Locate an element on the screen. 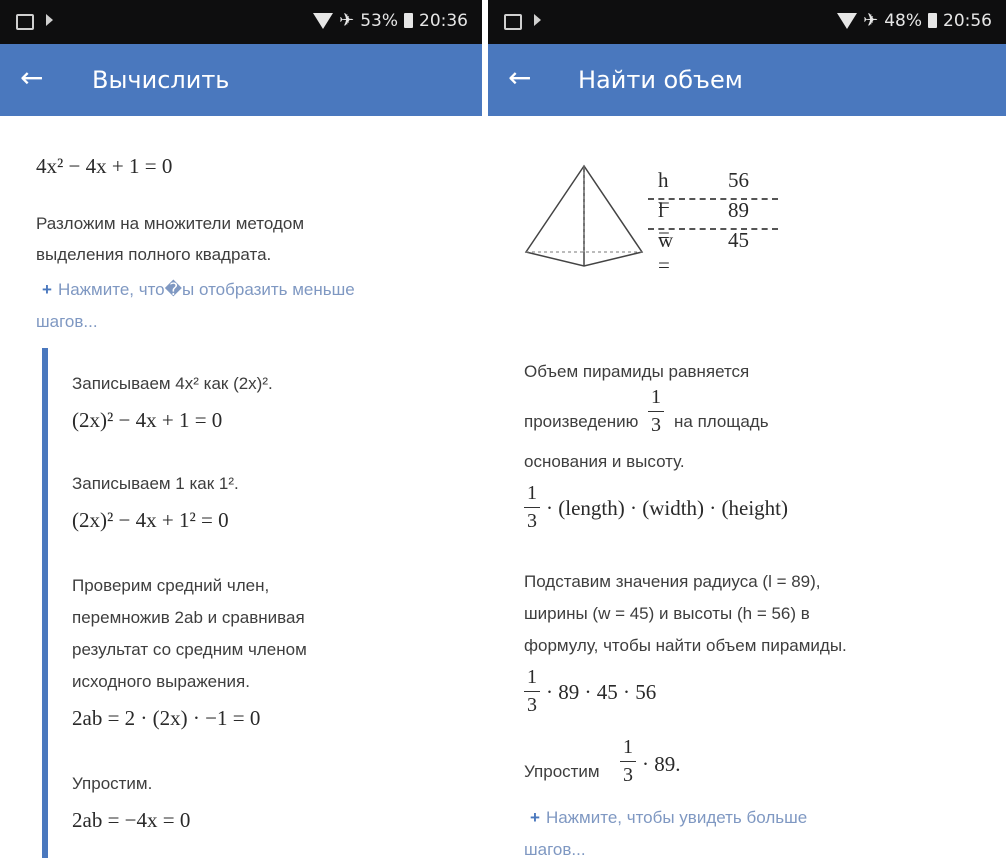 This screenshot has height=858, width=1006. para2-line-1: Подставим значения радиуса (l = 89), is located at coordinates (672, 581).